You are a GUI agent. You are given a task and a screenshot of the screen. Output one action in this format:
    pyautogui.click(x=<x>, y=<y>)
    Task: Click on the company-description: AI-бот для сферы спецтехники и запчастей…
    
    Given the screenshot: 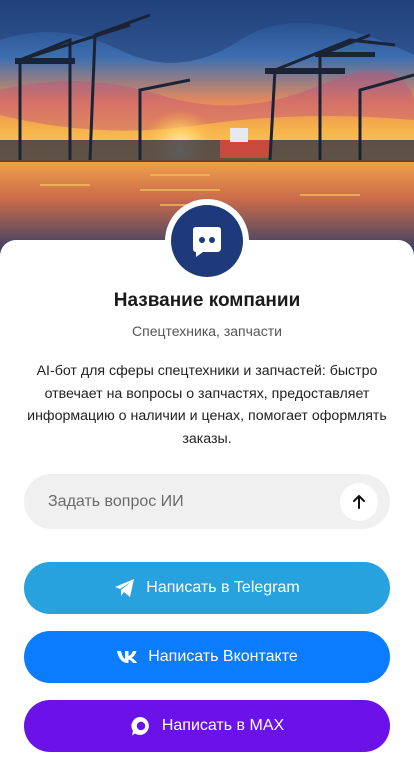 What is the action you would take?
    pyautogui.click(x=207, y=405)
    